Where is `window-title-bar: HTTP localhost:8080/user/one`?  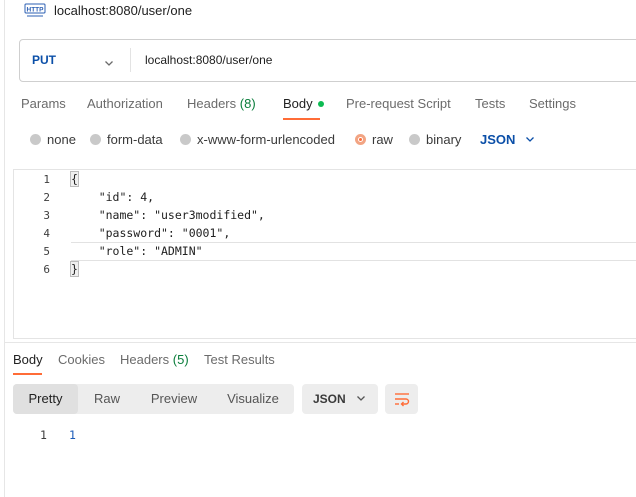 window-title-bar: HTTP localhost:8080/user/one is located at coordinates (108, 10).